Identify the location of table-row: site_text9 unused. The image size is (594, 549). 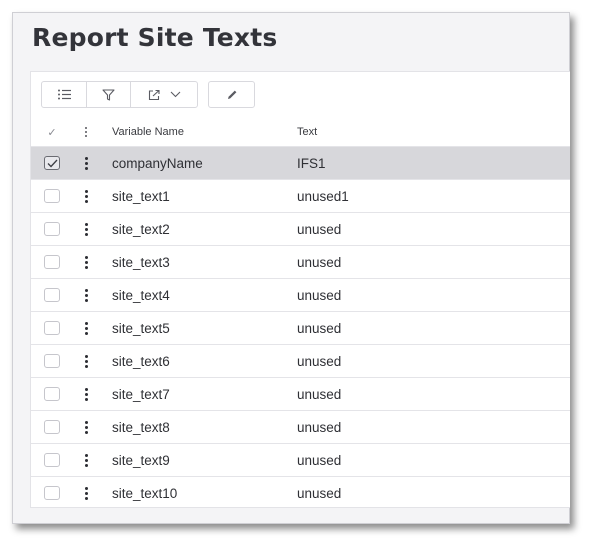
(300, 459).